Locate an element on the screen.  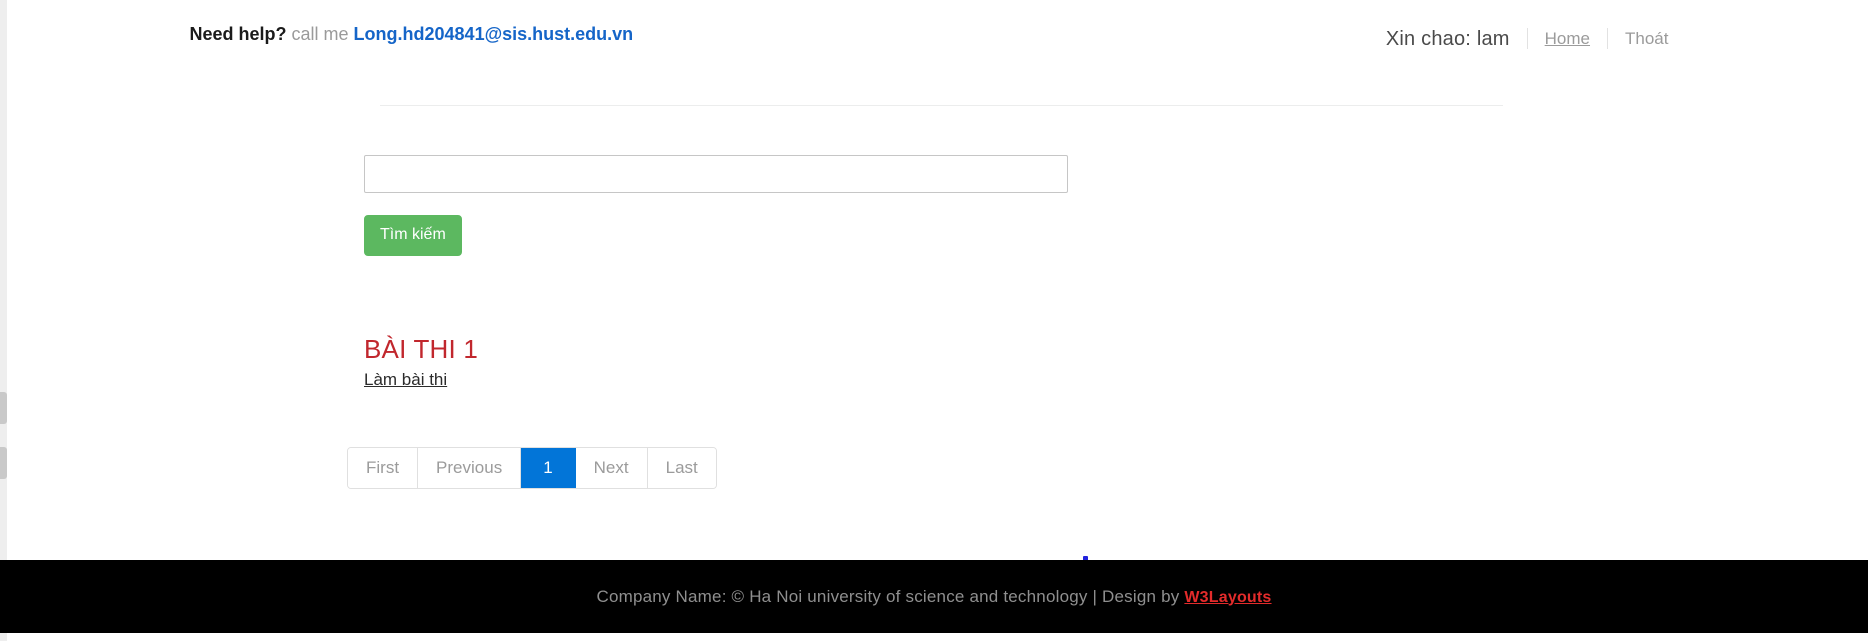
pagination-page-current: 1 is located at coordinates (548, 468).